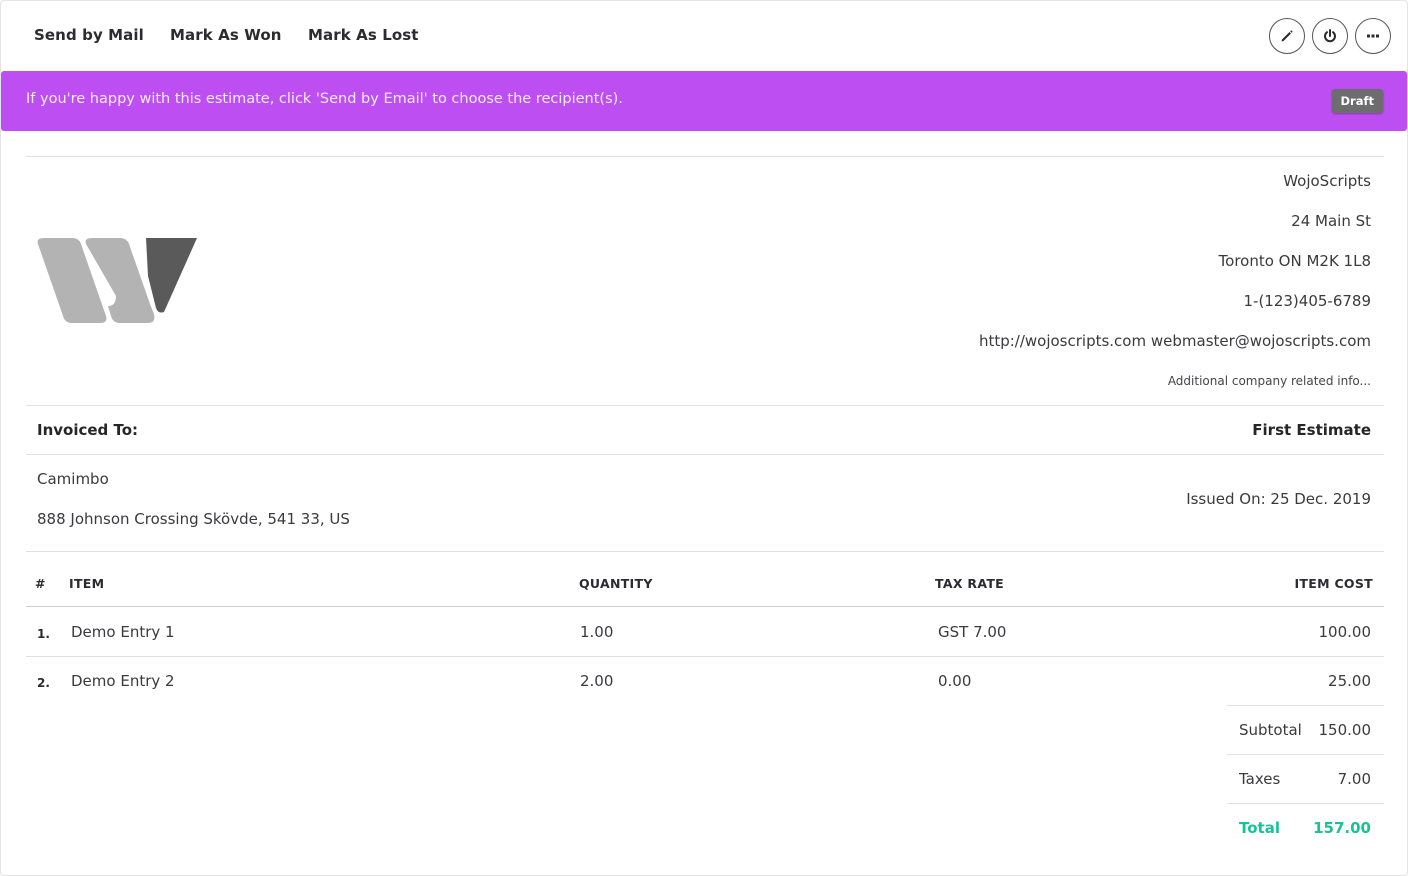  What do you see at coordinates (970, 583) in the screenshot?
I see `col-header-tax-rate: TAX RATE` at bounding box center [970, 583].